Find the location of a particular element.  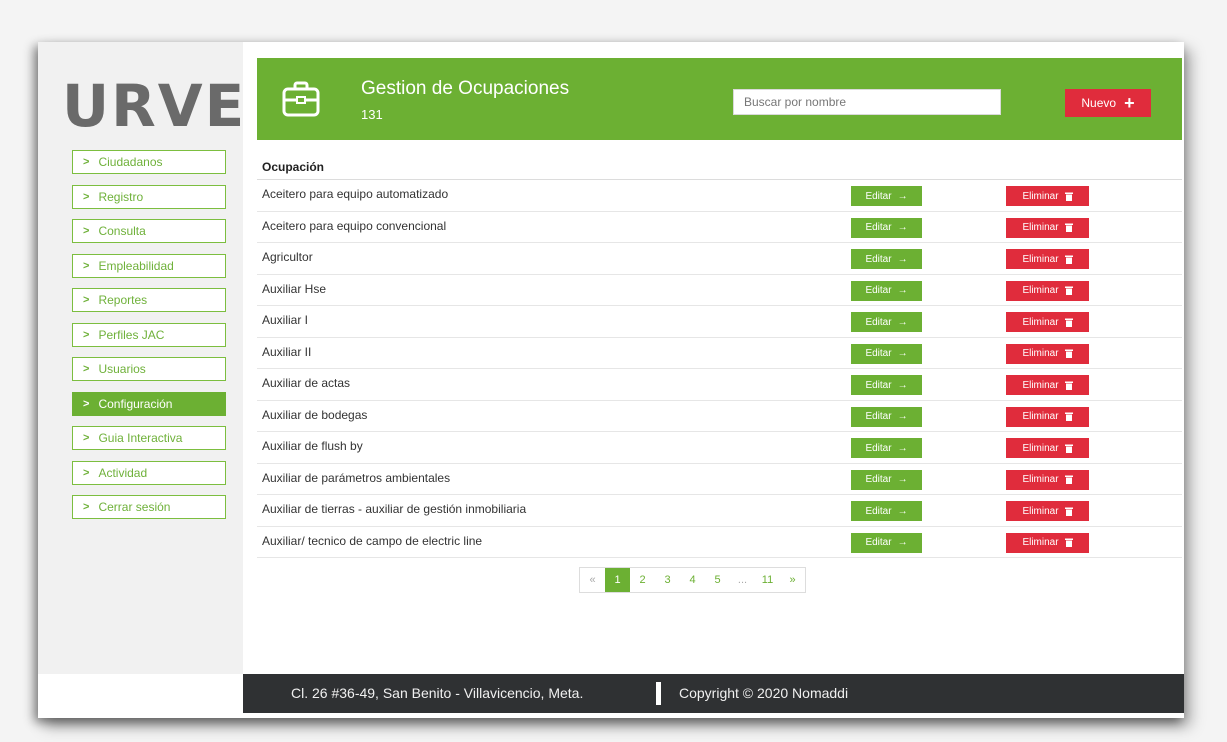

pagination-page: 11 is located at coordinates (767, 580).